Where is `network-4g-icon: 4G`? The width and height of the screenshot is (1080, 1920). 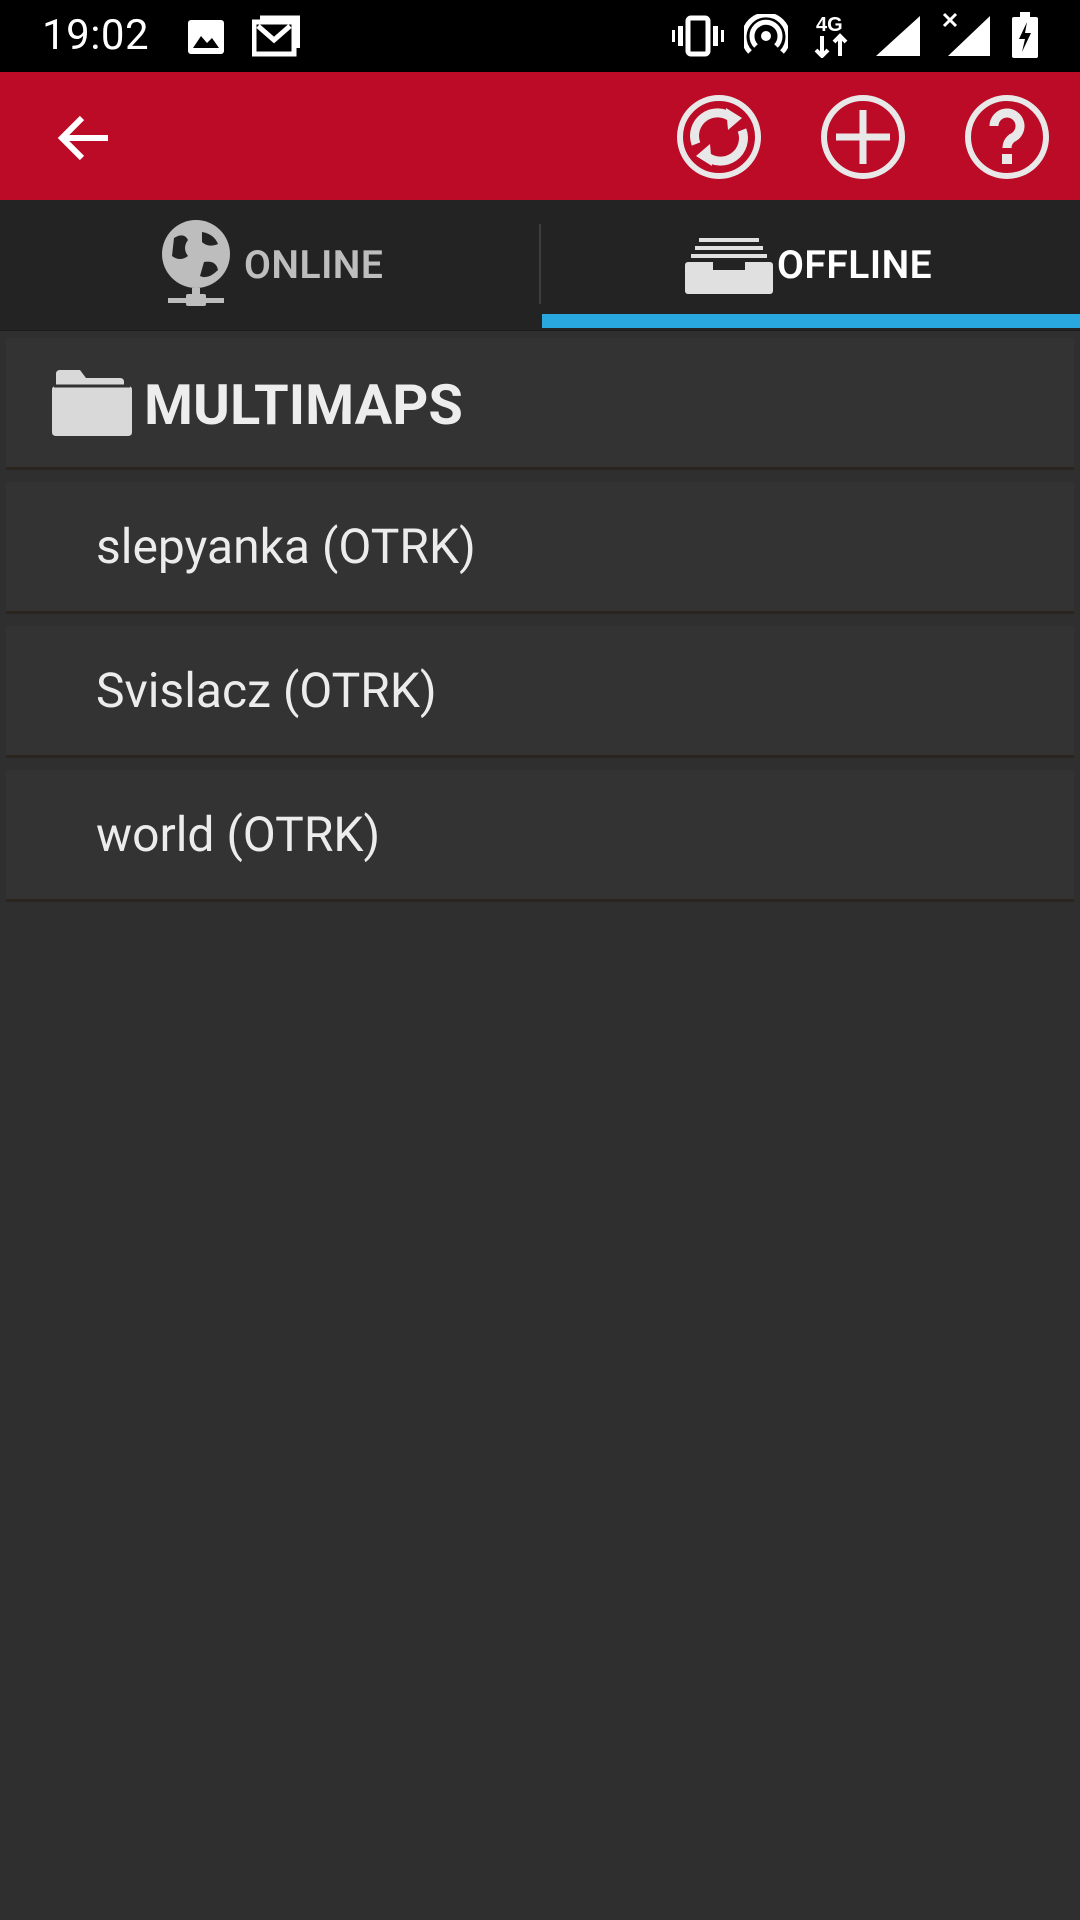
network-4g-icon: 4G is located at coordinates (831, 36).